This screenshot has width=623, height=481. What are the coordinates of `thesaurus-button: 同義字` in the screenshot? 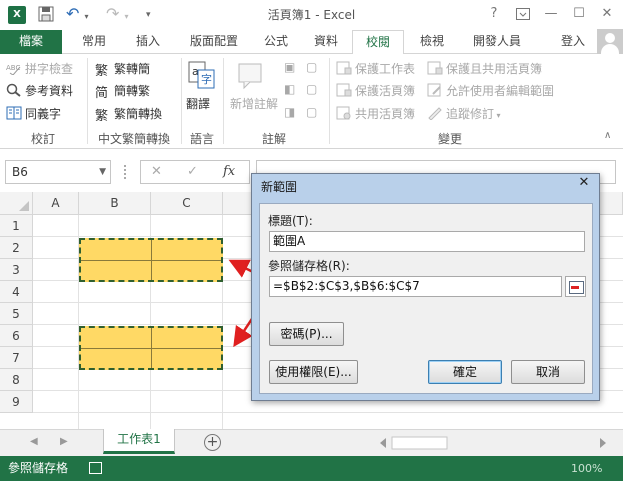 It's located at (33, 113).